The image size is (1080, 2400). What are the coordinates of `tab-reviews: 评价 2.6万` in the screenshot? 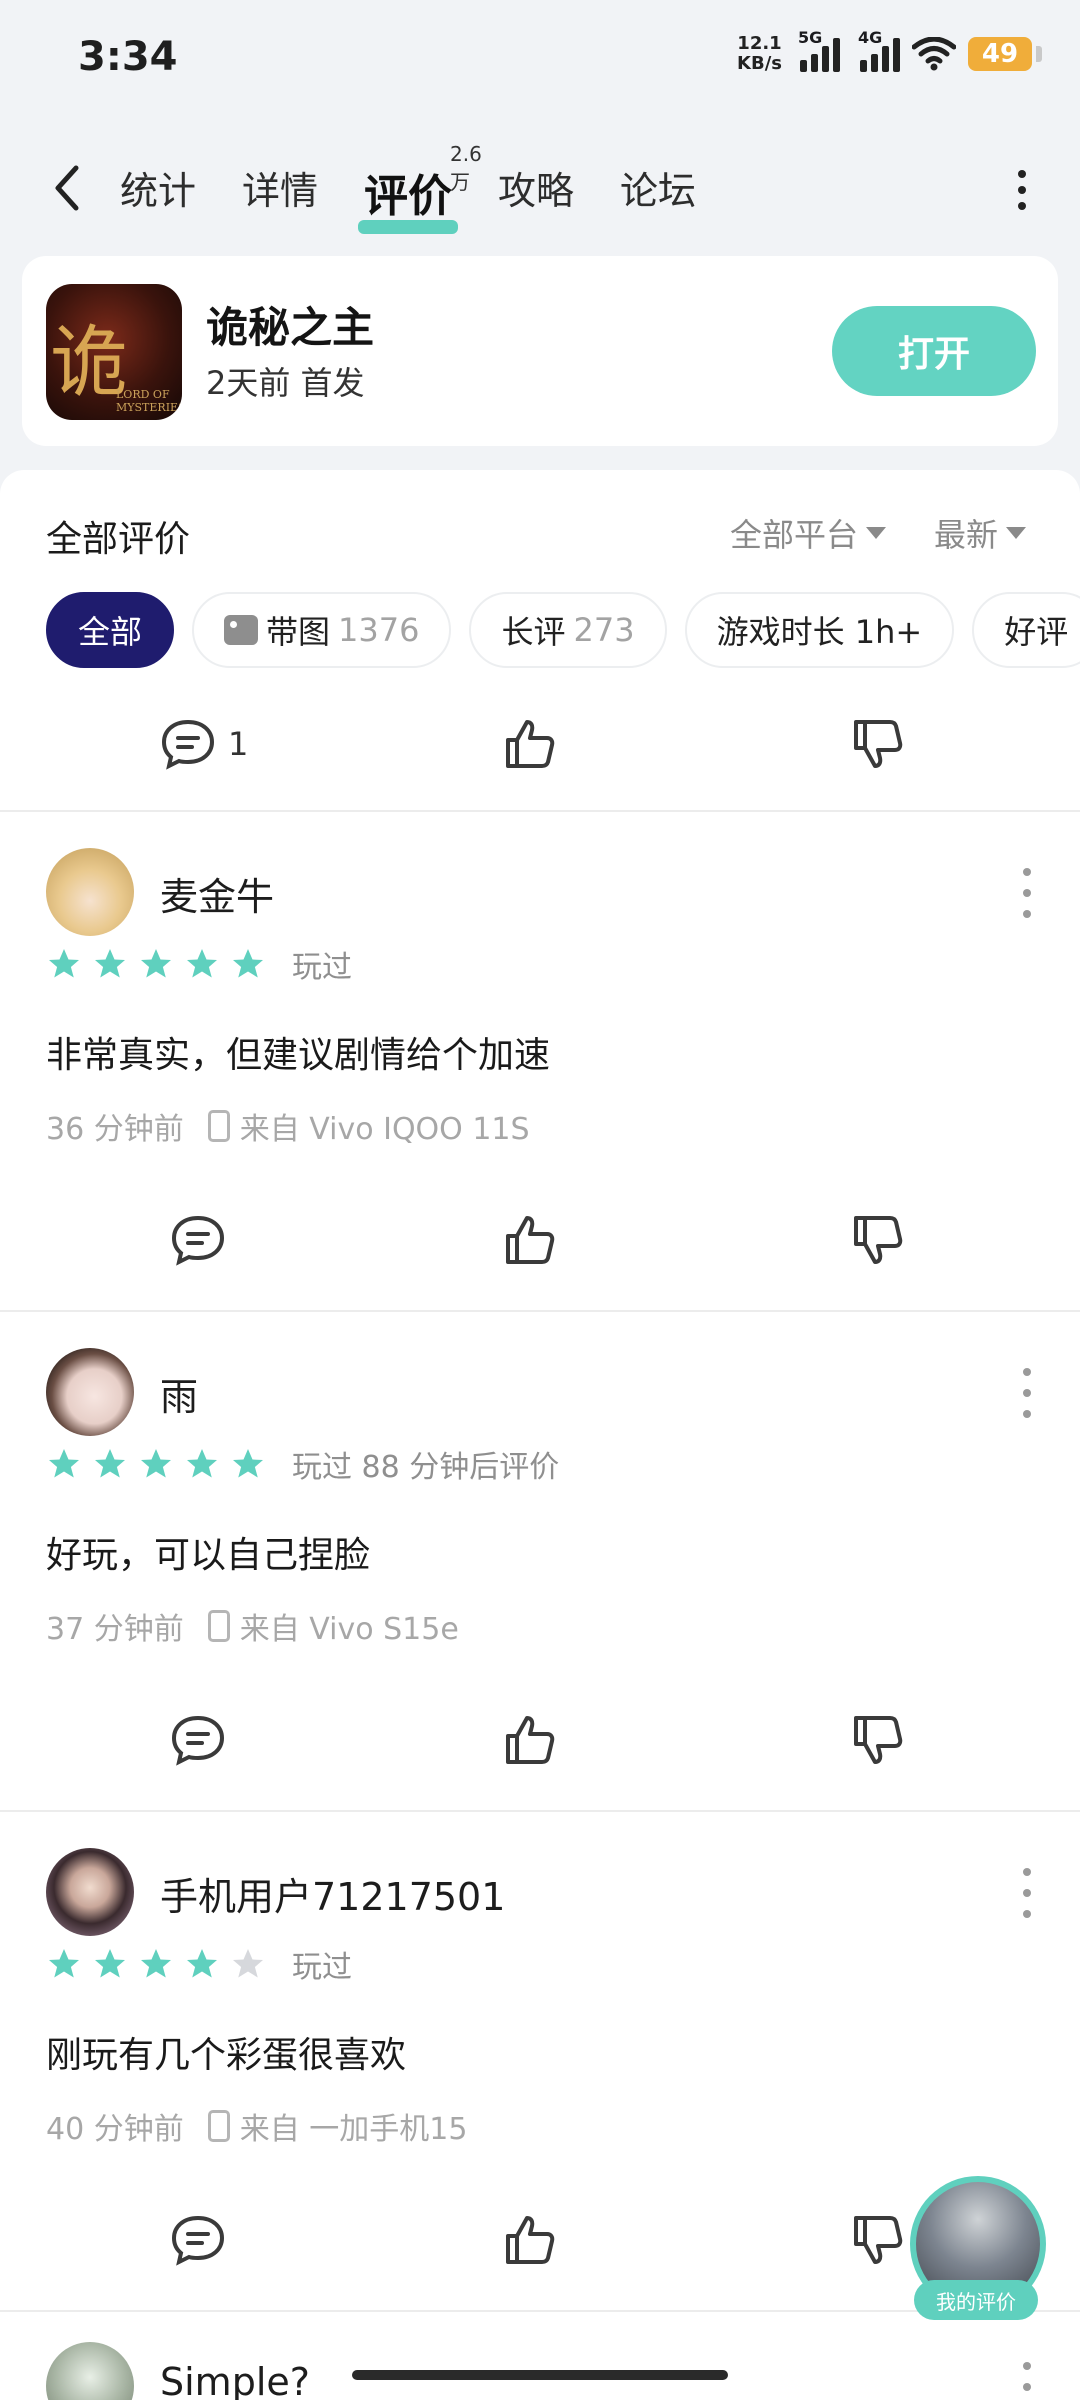 It's located at (420, 188).